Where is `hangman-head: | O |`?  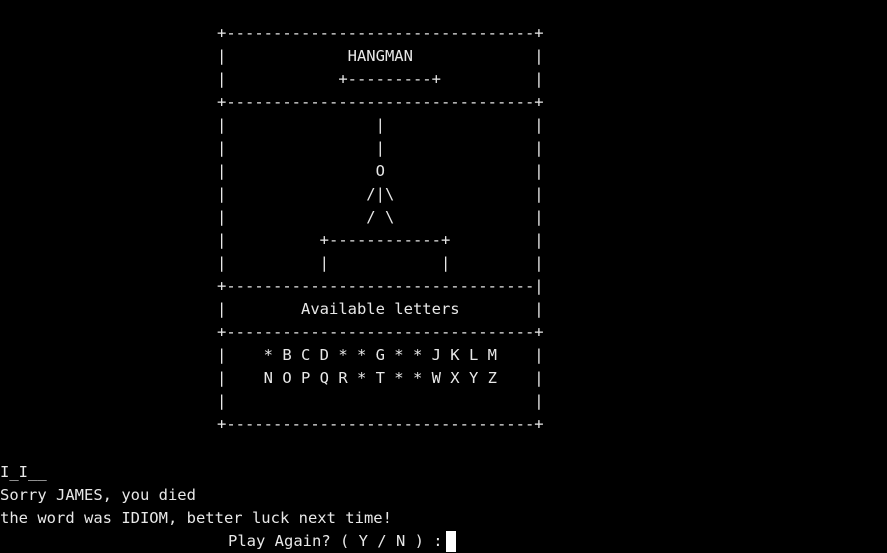
hangman-head: | O | is located at coordinates (380, 171).